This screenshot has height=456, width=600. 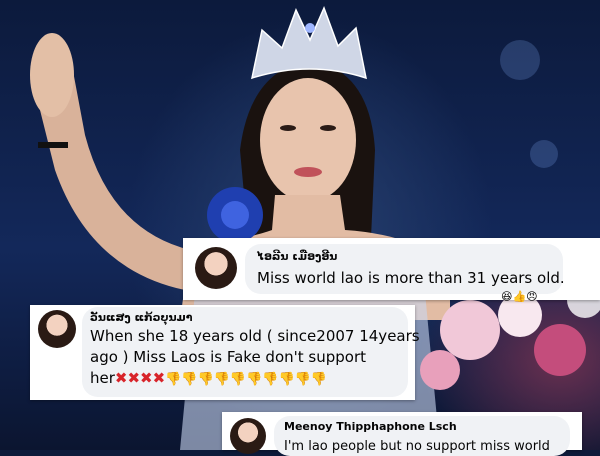 What do you see at coordinates (228, 357) in the screenshot?
I see `comment-text-line: ago ) Miss Laos is Fake don't support` at bounding box center [228, 357].